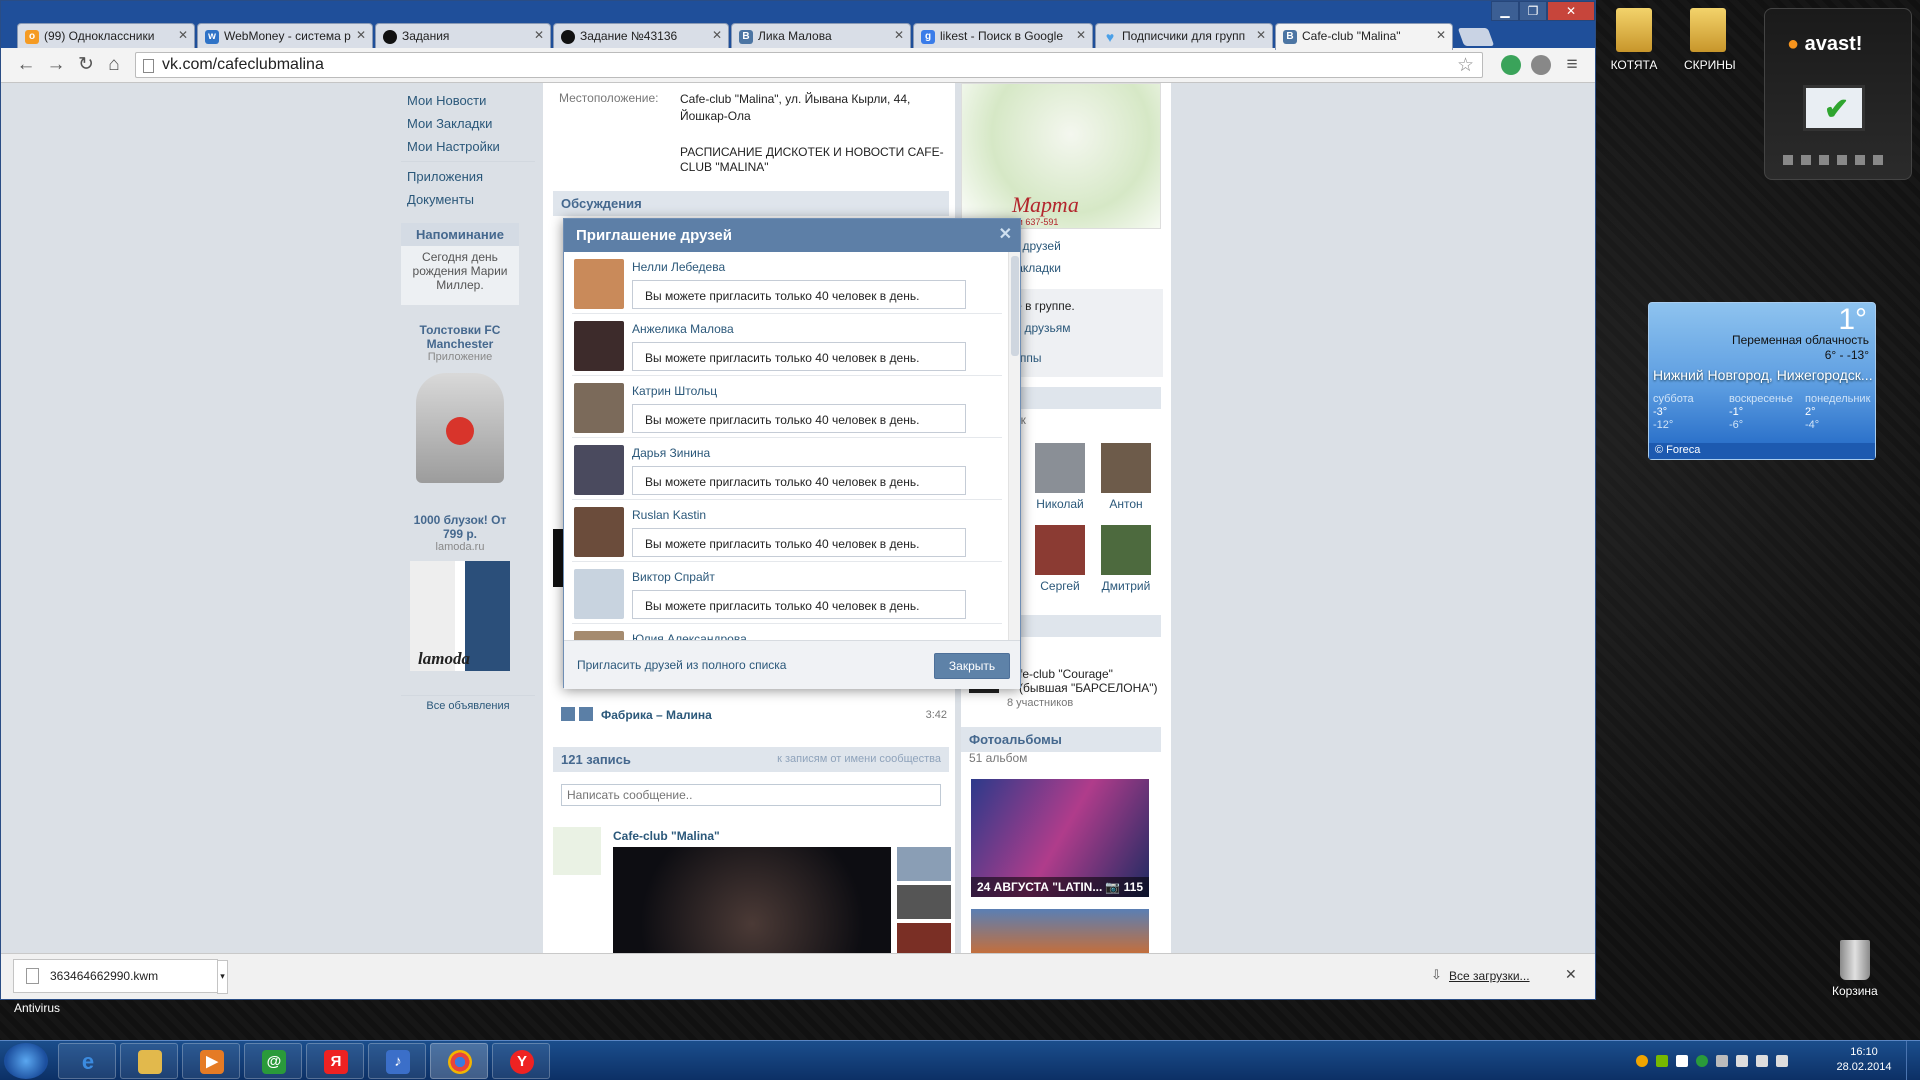 The height and width of the screenshot is (1080, 1920). Describe the element at coordinates (211, 1061) in the screenshot. I see `taskbar-media-player: ▶` at that location.